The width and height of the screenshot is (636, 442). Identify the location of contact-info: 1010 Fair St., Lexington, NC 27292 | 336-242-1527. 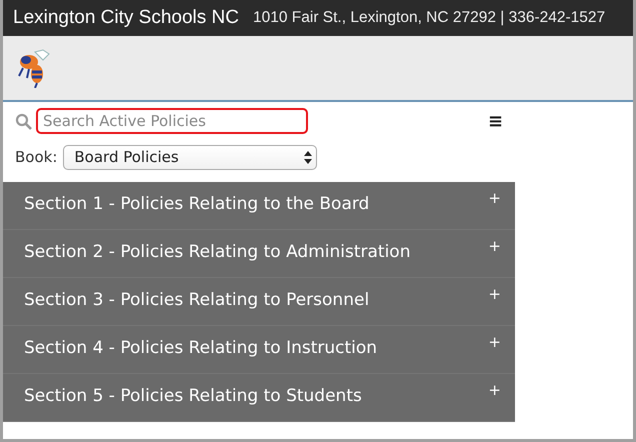
(429, 18).